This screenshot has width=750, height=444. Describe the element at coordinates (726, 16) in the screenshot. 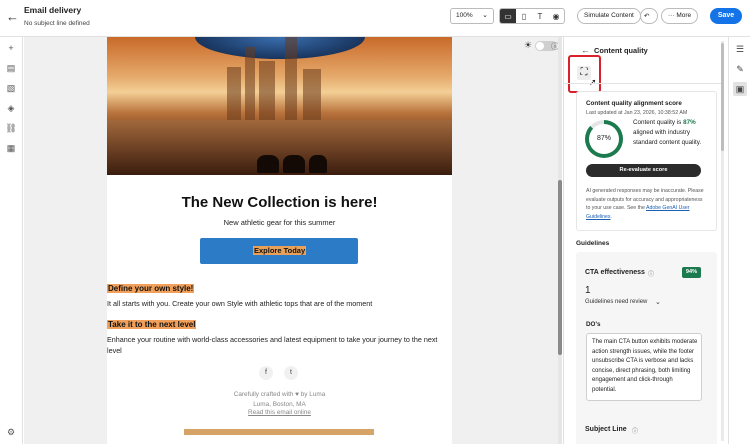

I see `save-button: Save` at that location.